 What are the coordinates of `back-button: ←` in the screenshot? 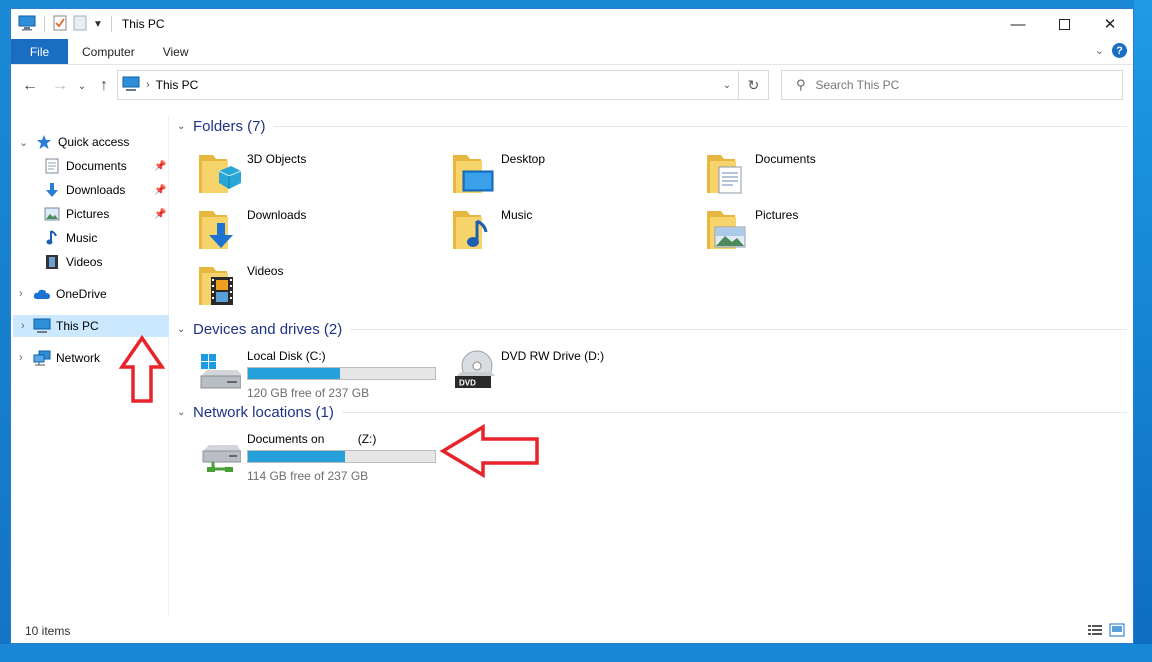 It's located at (30, 86).